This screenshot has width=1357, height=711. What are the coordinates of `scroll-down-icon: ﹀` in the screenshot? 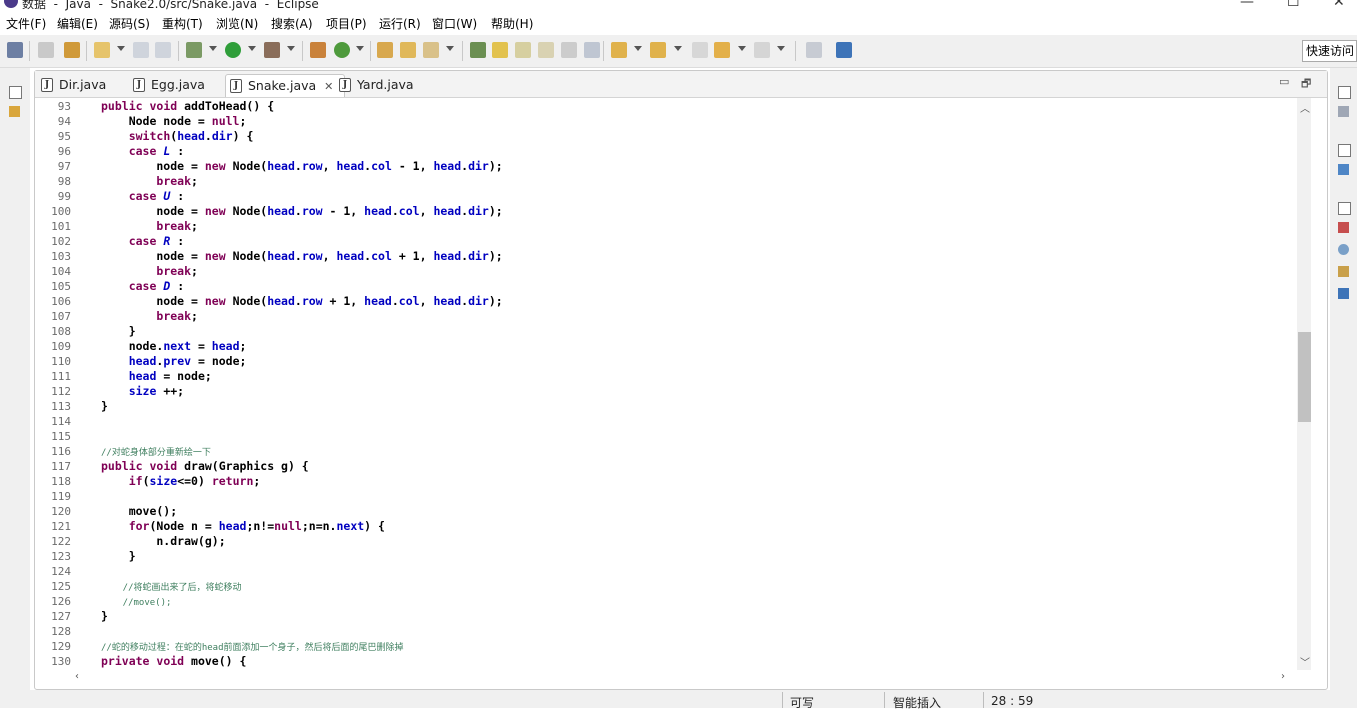 It's located at (1305, 661).